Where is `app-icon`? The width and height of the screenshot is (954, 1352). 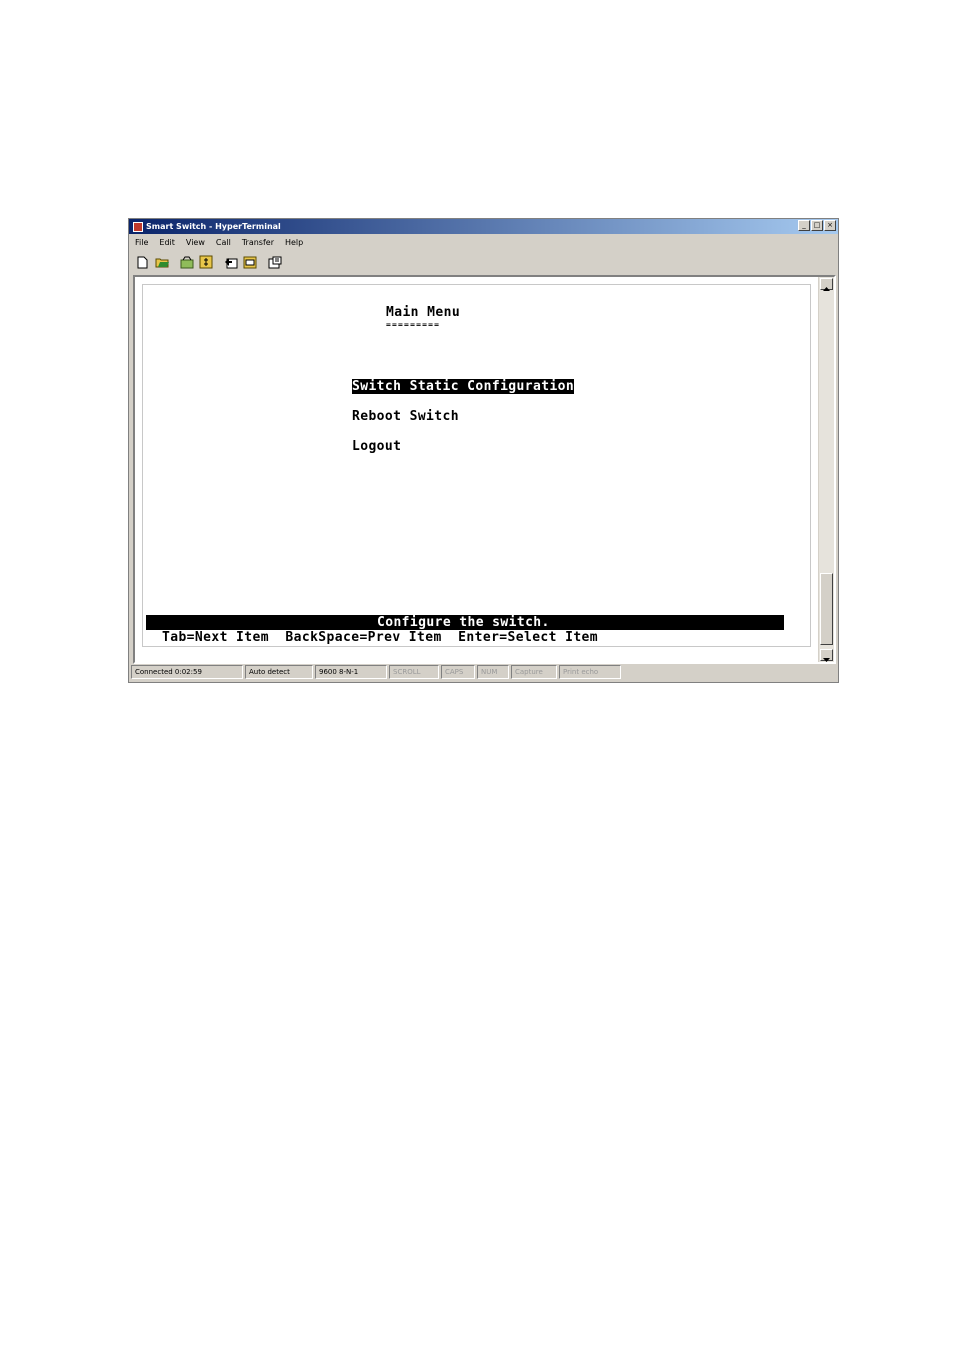
app-icon is located at coordinates (138, 226).